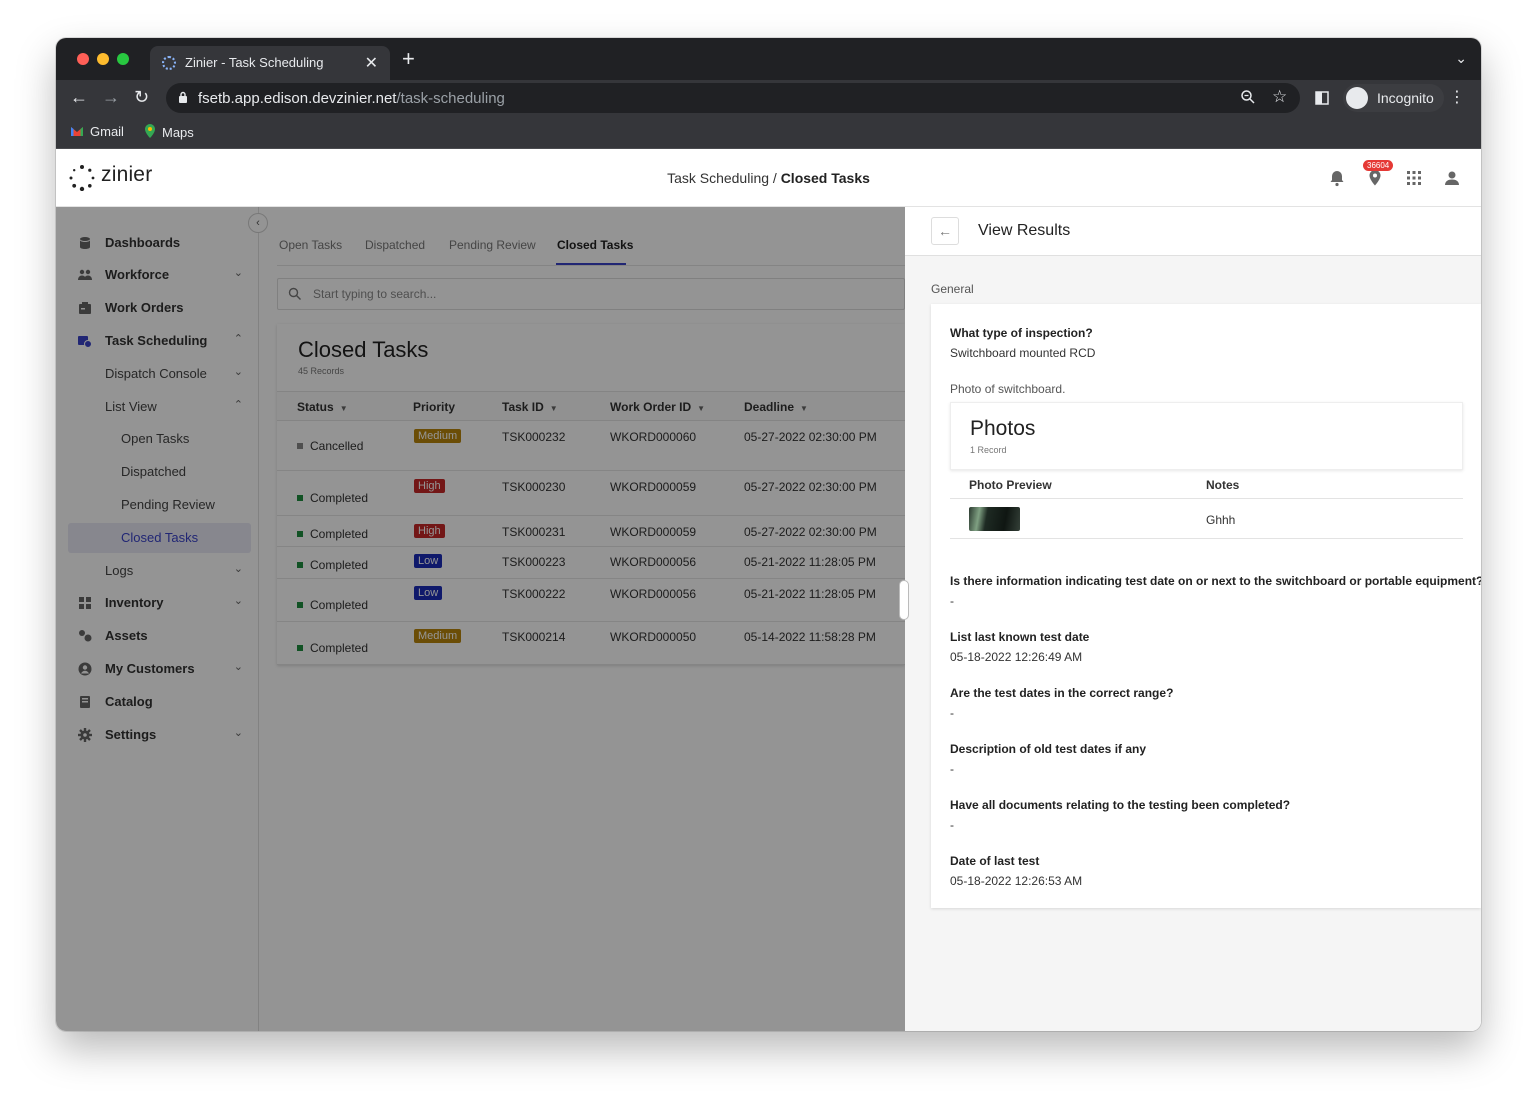  I want to click on zinier-favicon-icon, so click(169, 63).